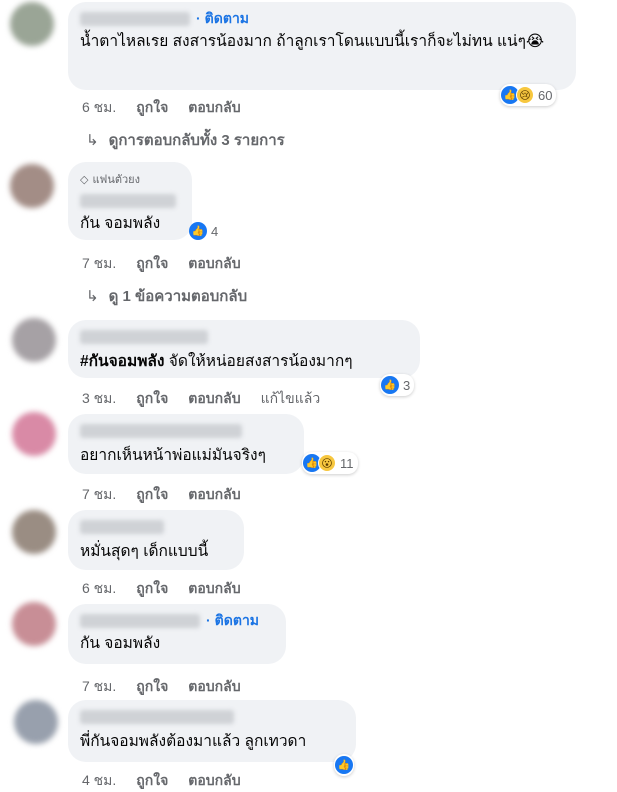  What do you see at coordinates (525, 95) in the screenshot?
I see `sad-reaction-icon: 😢` at bounding box center [525, 95].